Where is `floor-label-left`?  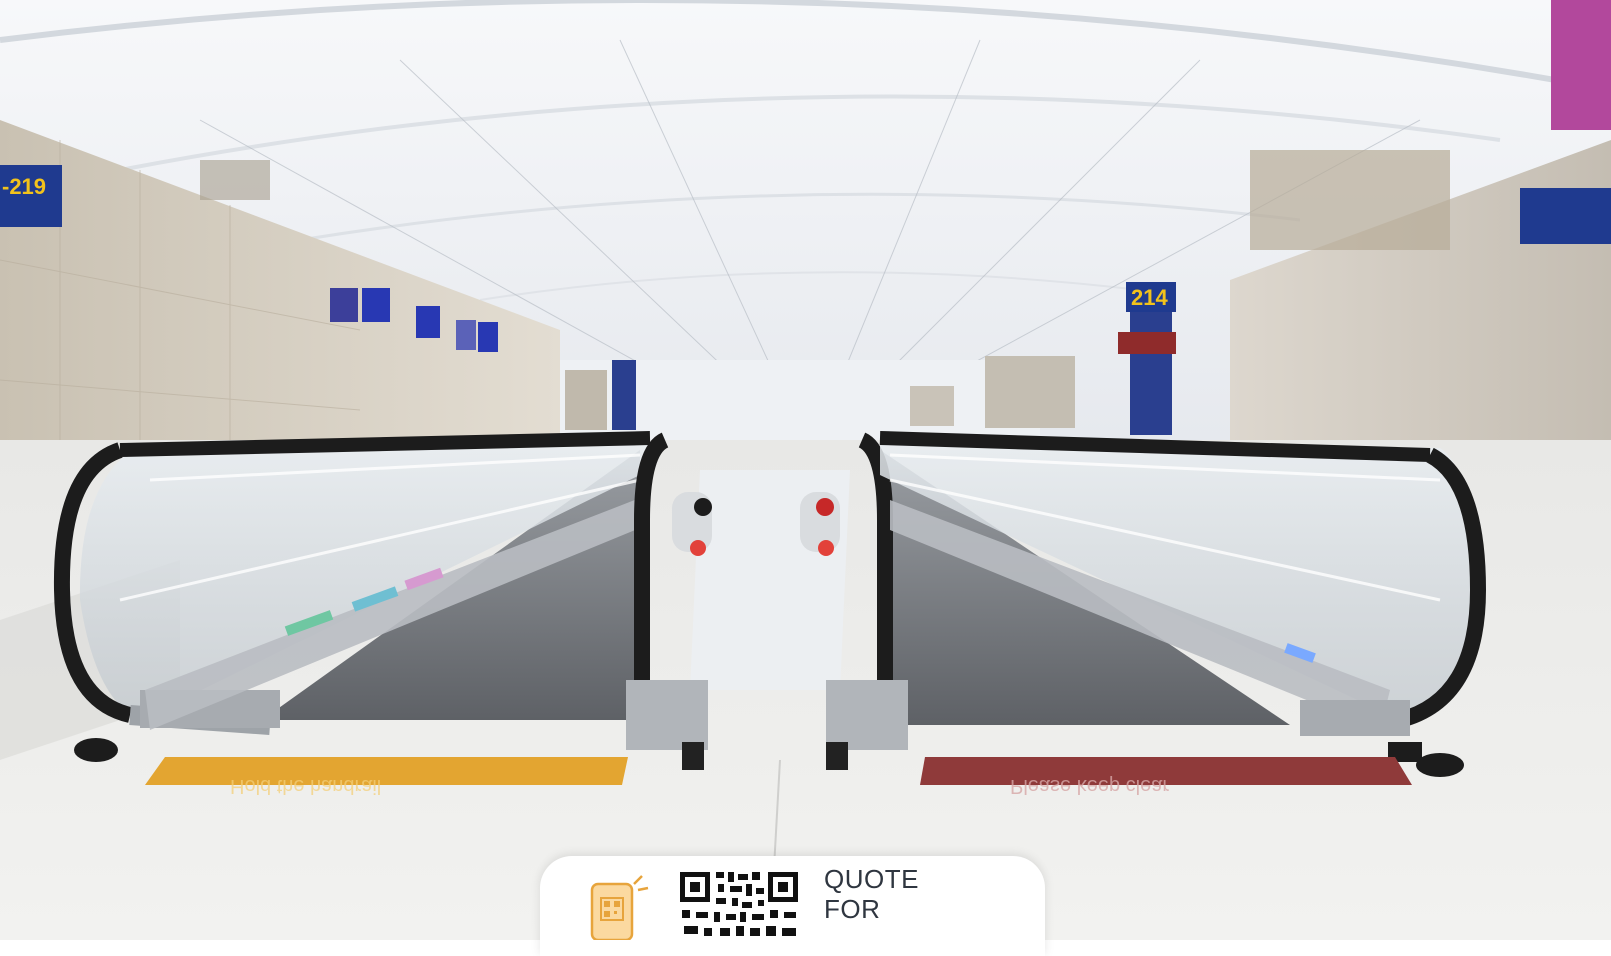
floor-label-left is located at coordinates (386, 771).